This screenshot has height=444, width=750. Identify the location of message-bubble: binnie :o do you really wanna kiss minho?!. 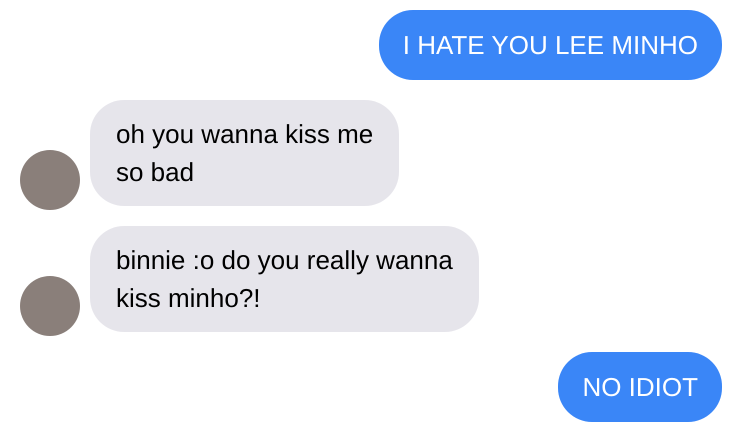
(284, 279).